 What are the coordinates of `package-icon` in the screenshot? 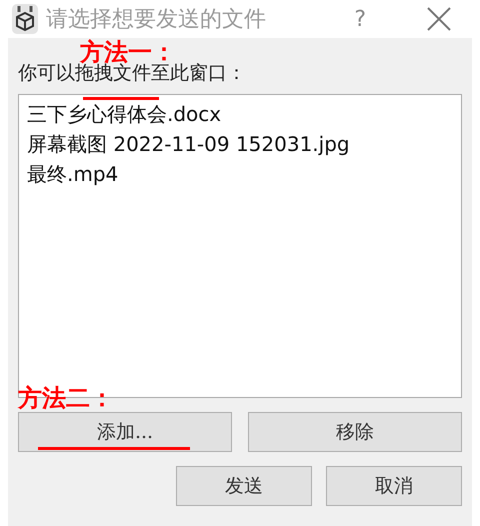 It's located at (25, 19).